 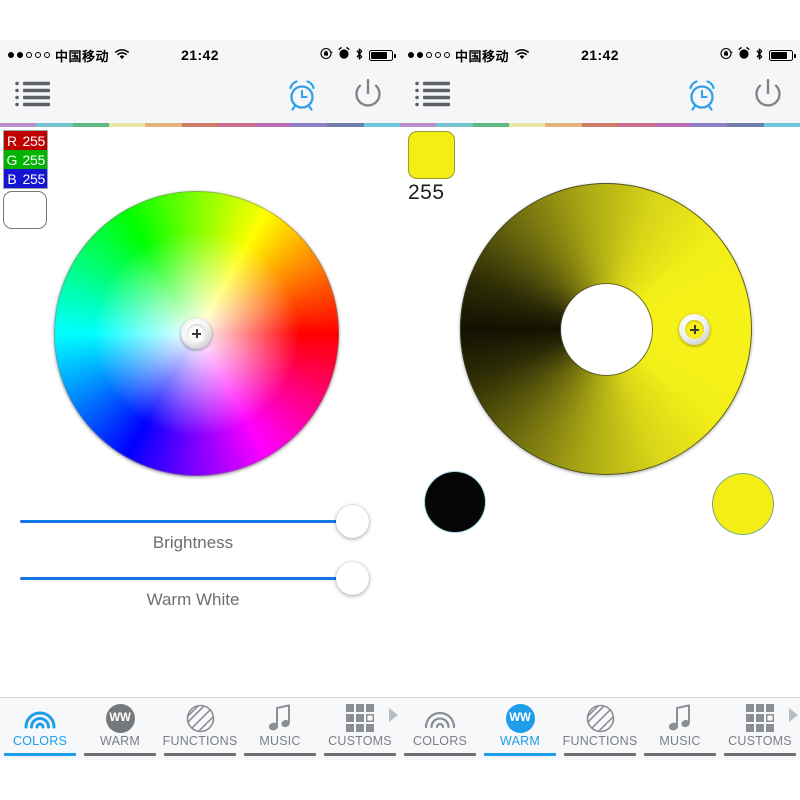 I want to click on rgb-row-green: G 255, so click(x=25, y=159).